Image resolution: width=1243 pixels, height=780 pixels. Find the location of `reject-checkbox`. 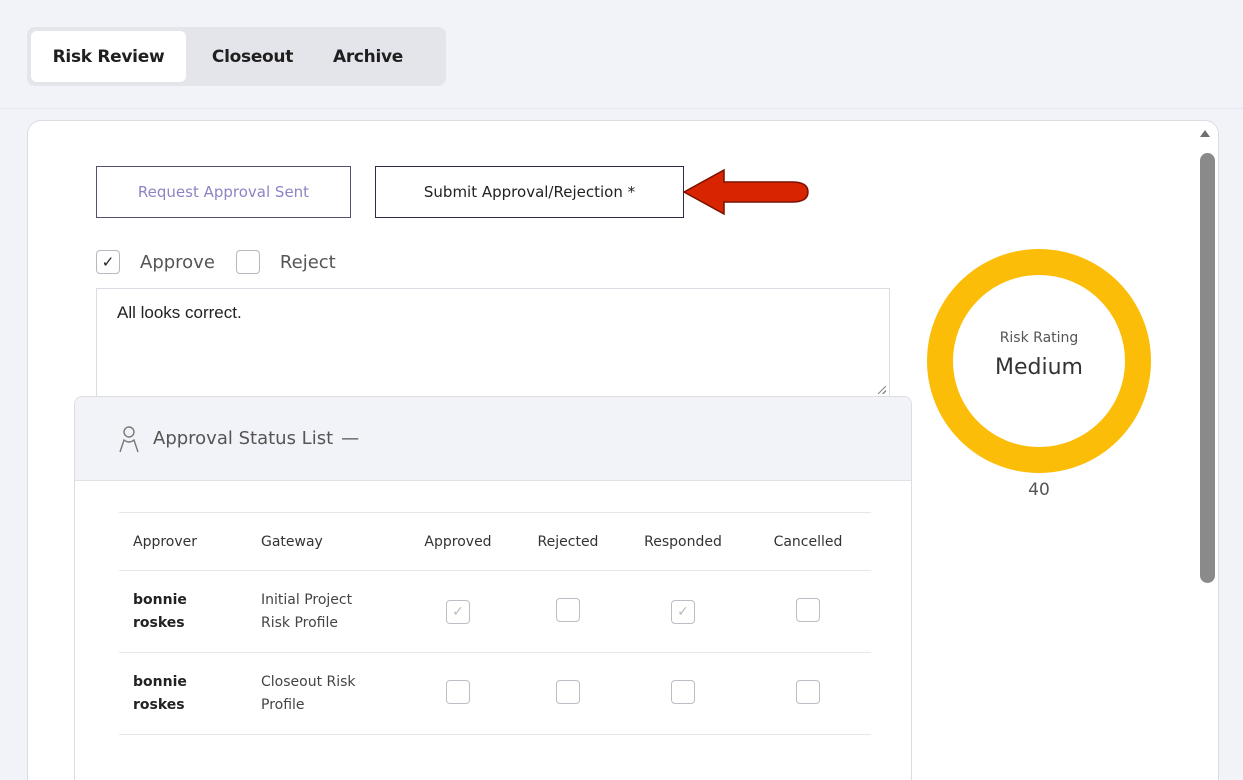

reject-checkbox is located at coordinates (247, 262).